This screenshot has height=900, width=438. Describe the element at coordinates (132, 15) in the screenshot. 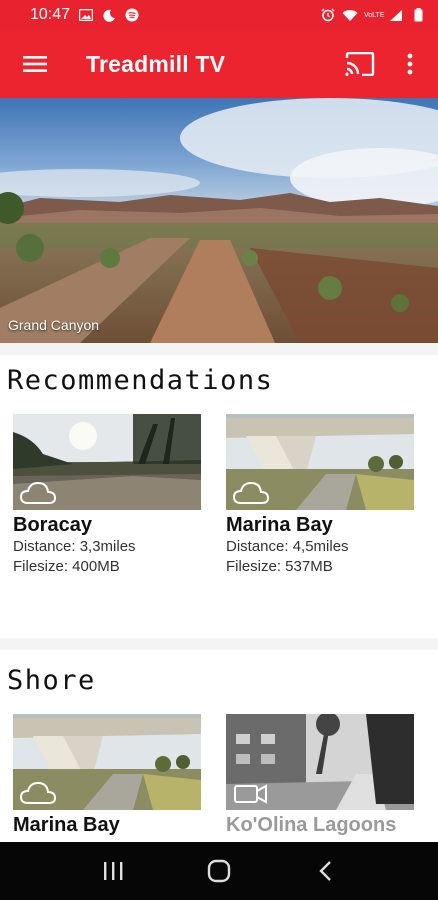

I see `spotify-icon` at that location.